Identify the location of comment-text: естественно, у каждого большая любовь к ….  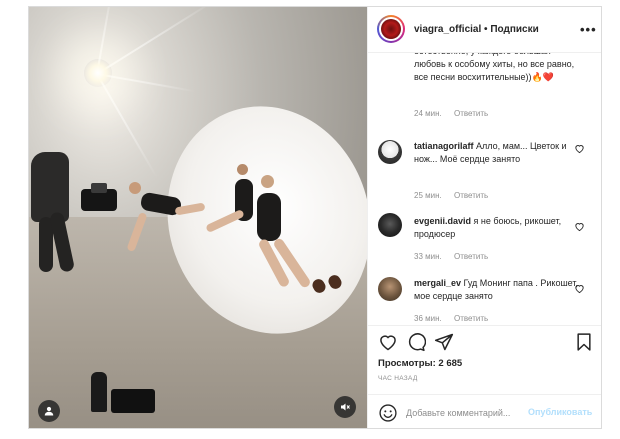
(496, 68).